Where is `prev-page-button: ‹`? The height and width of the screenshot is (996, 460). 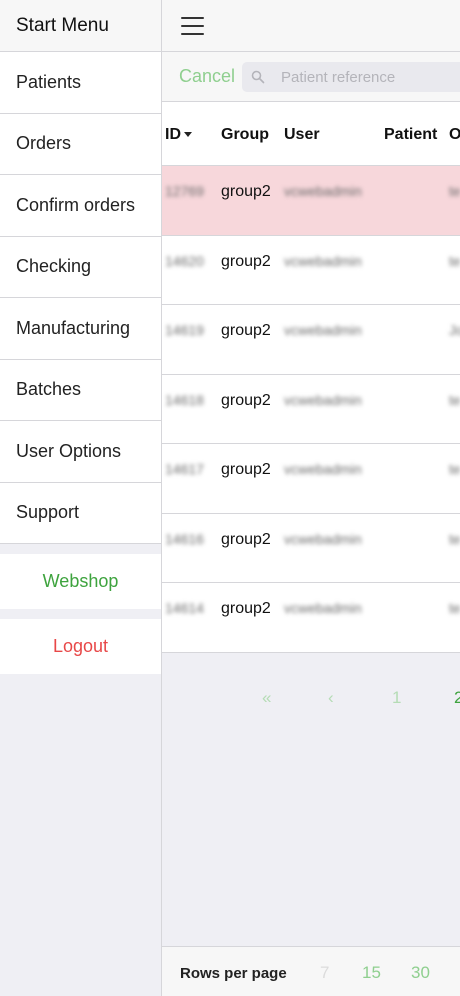 prev-page-button: ‹ is located at coordinates (331, 698).